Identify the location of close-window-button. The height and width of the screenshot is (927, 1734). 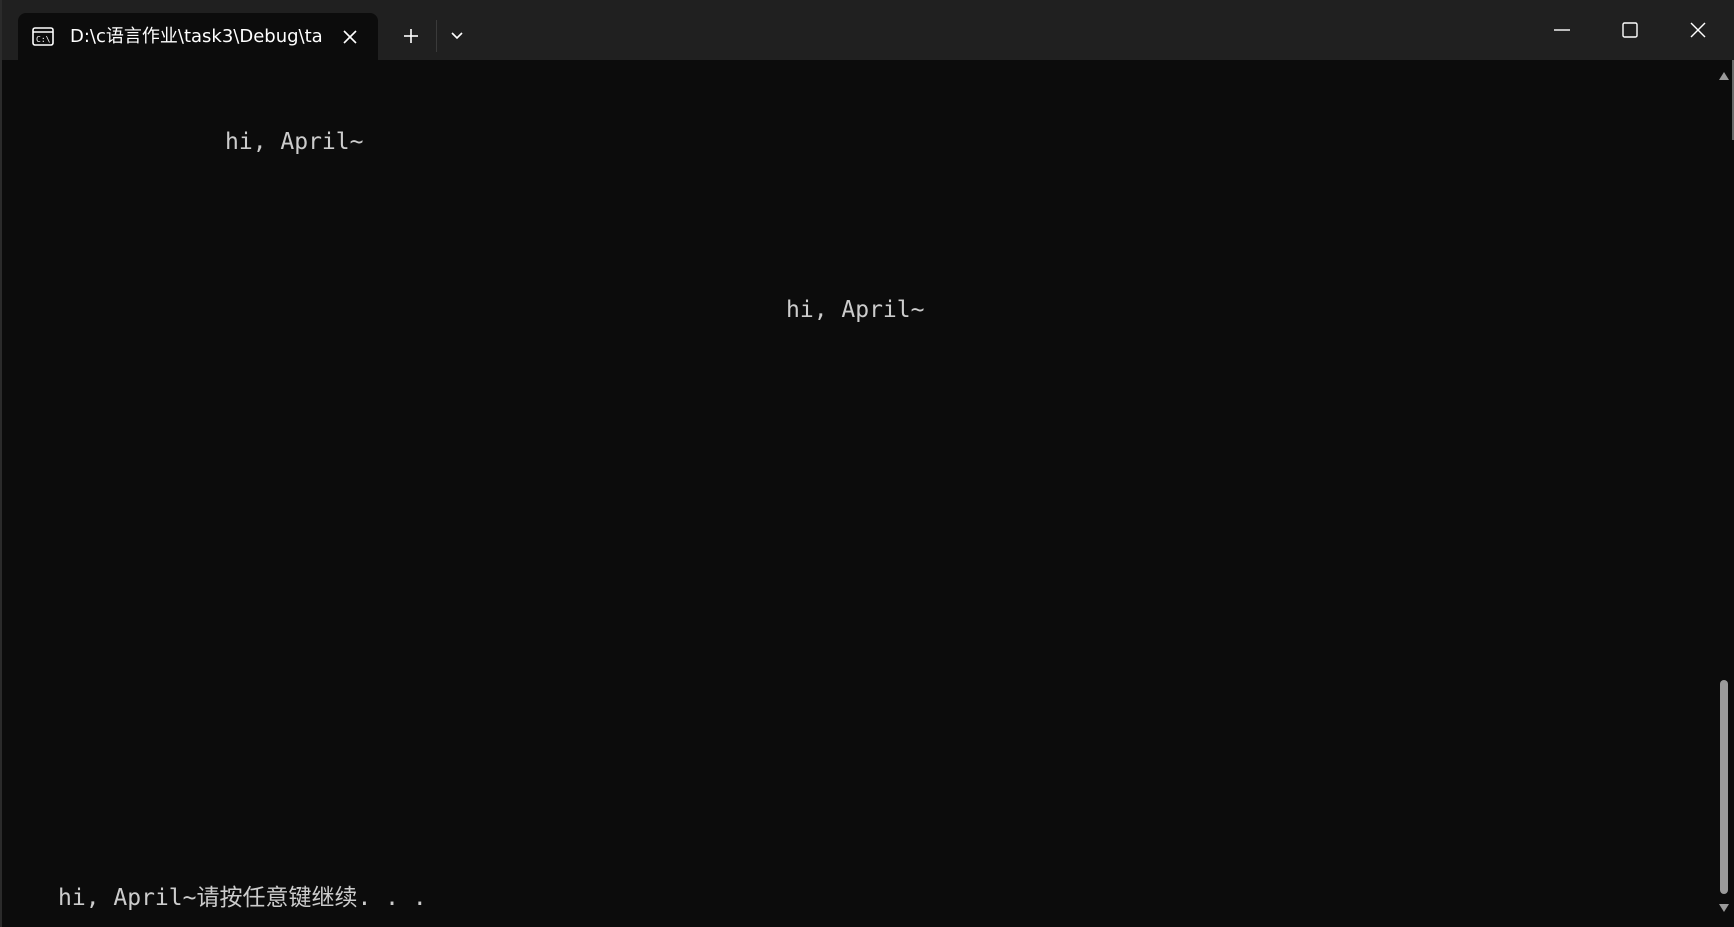
(1698, 30).